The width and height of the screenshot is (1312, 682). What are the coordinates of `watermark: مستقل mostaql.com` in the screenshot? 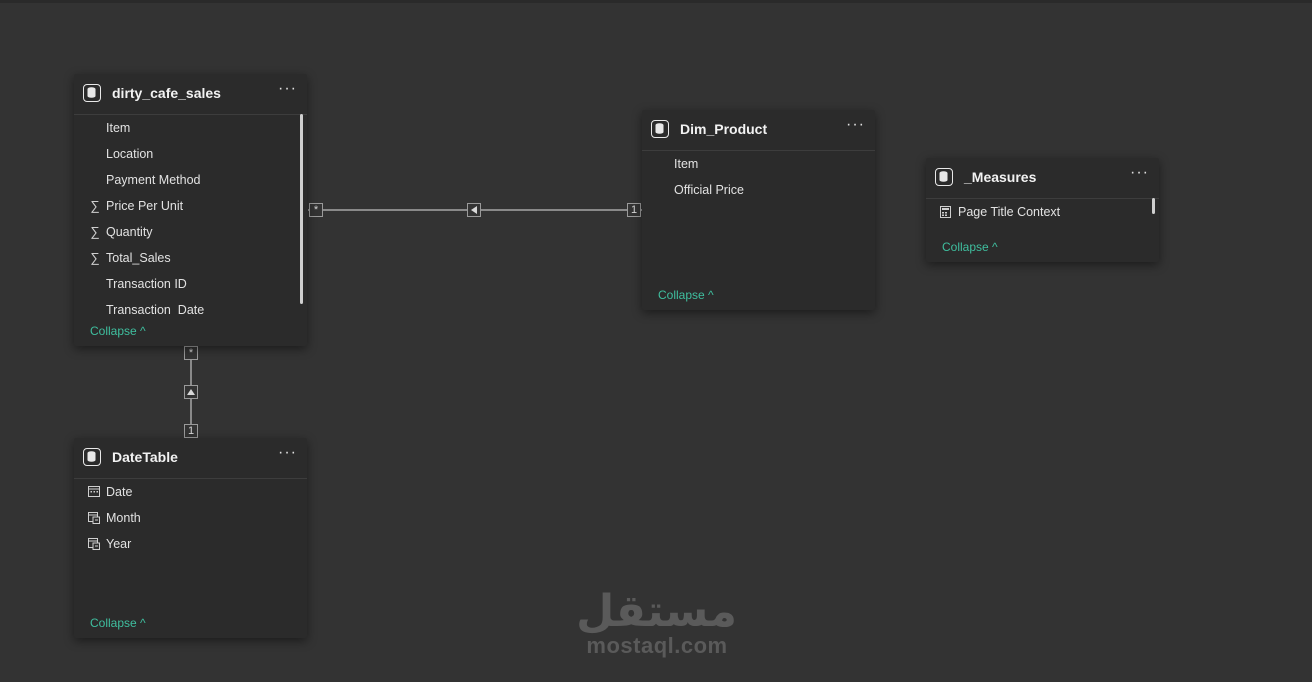 It's located at (656, 622).